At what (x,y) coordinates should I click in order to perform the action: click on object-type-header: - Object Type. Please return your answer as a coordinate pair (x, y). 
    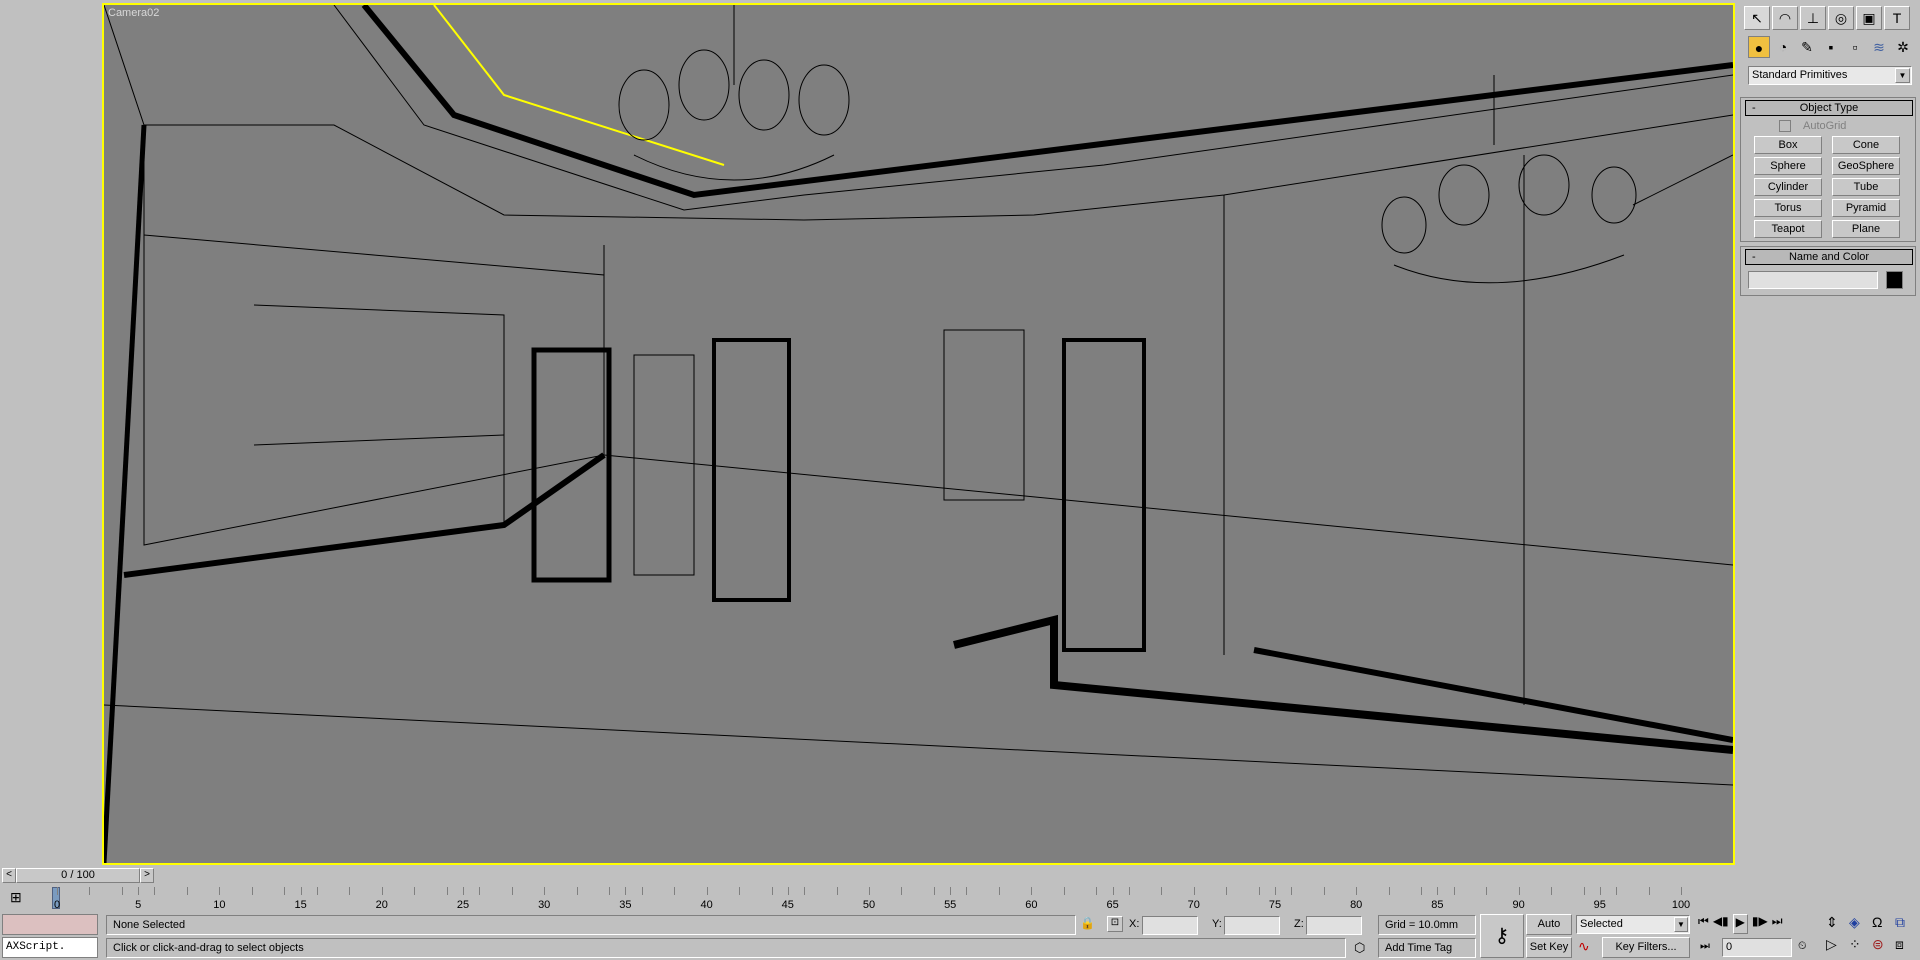
    Looking at the image, I should click on (1829, 108).